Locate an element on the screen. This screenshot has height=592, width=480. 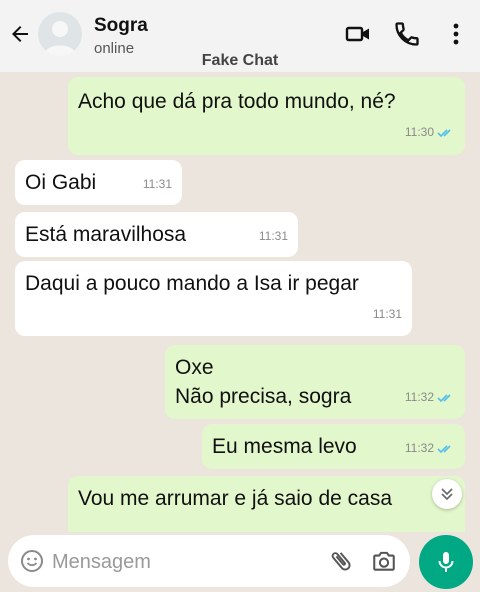
message-input is located at coordinates (182, 562).